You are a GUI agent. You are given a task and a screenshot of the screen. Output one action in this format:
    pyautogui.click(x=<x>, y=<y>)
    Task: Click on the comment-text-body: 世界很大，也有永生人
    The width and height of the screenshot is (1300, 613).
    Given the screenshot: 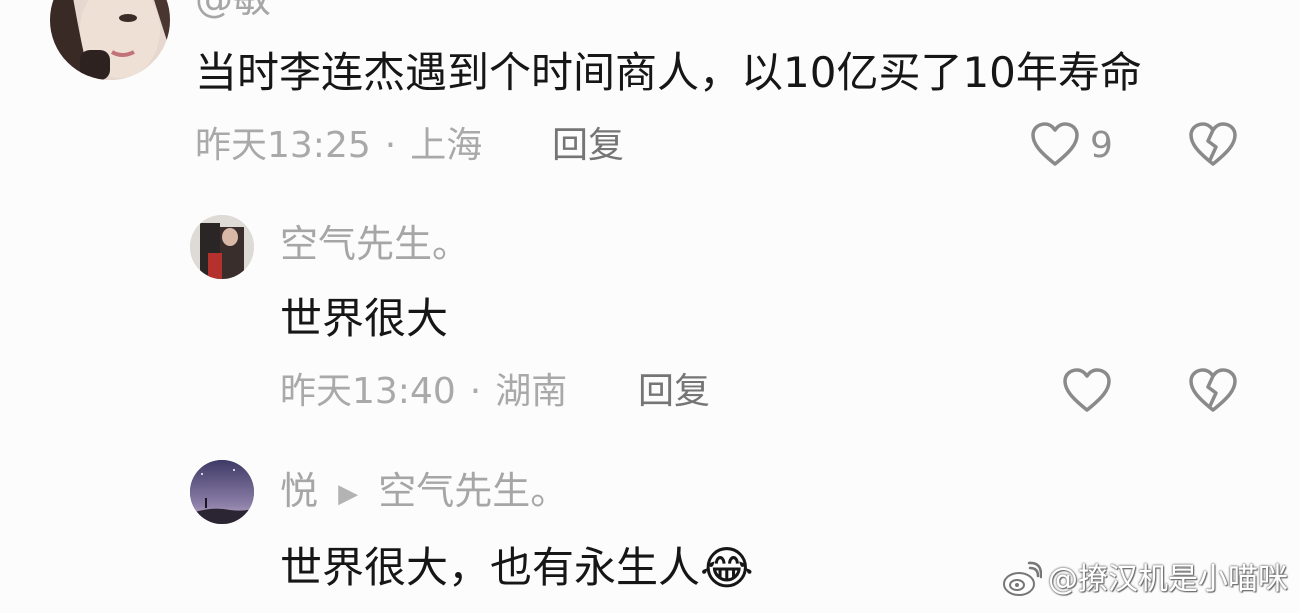 What is the action you would take?
    pyautogui.click(x=490, y=567)
    